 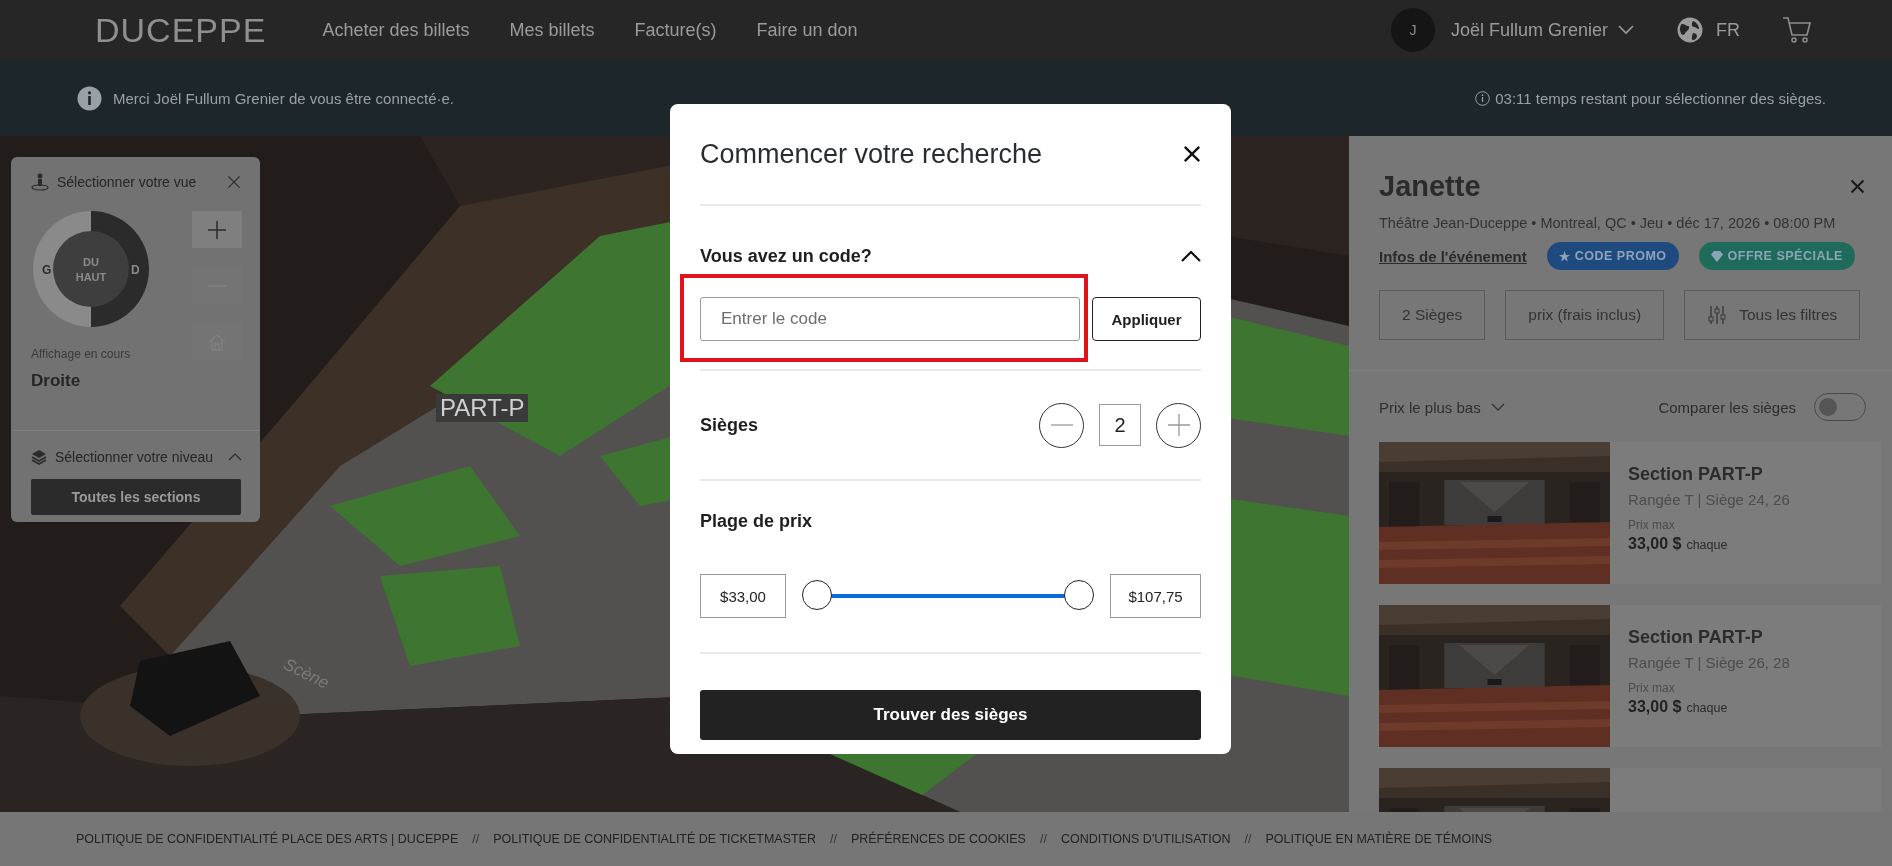 I want to click on compare-label: Comparer les sièges, so click(x=1727, y=407).